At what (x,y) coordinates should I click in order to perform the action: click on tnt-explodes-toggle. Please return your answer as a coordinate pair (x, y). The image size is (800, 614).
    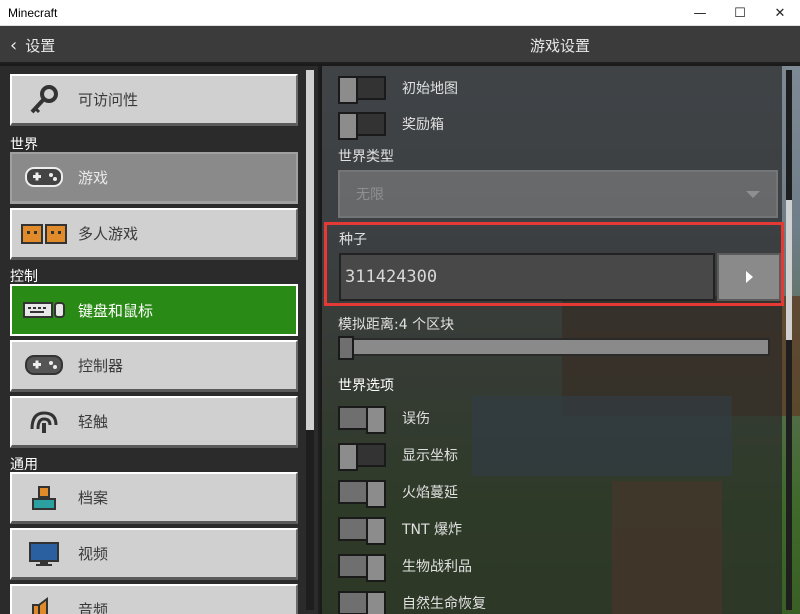
    Looking at the image, I should click on (362, 531).